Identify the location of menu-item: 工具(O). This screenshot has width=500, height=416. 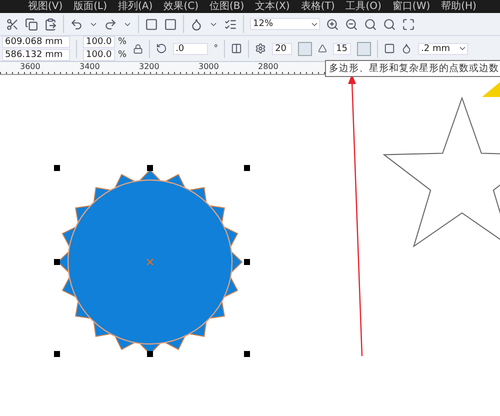
(364, 6).